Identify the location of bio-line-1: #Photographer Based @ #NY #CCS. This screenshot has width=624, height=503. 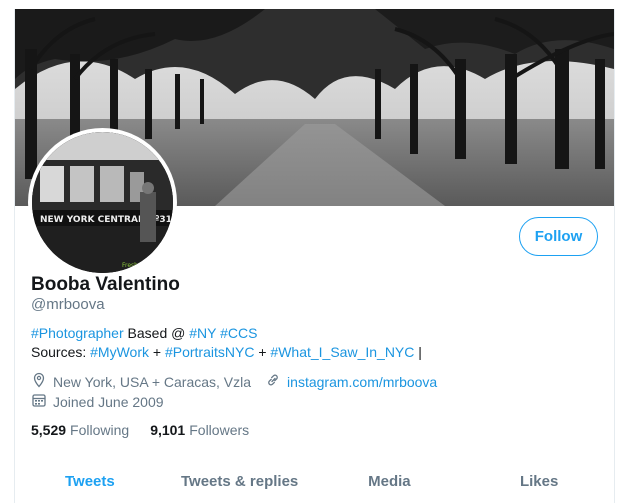
(226, 333).